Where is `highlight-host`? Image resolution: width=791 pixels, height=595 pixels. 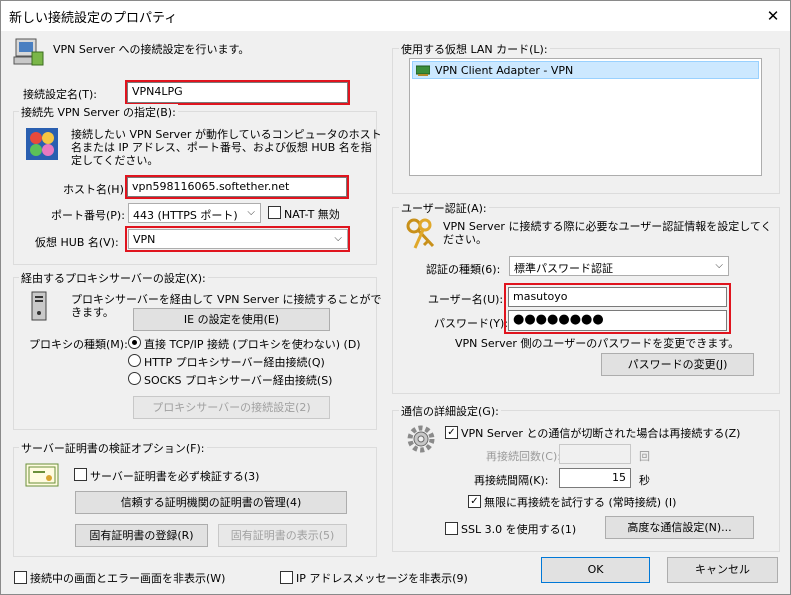 highlight-host is located at coordinates (237, 187).